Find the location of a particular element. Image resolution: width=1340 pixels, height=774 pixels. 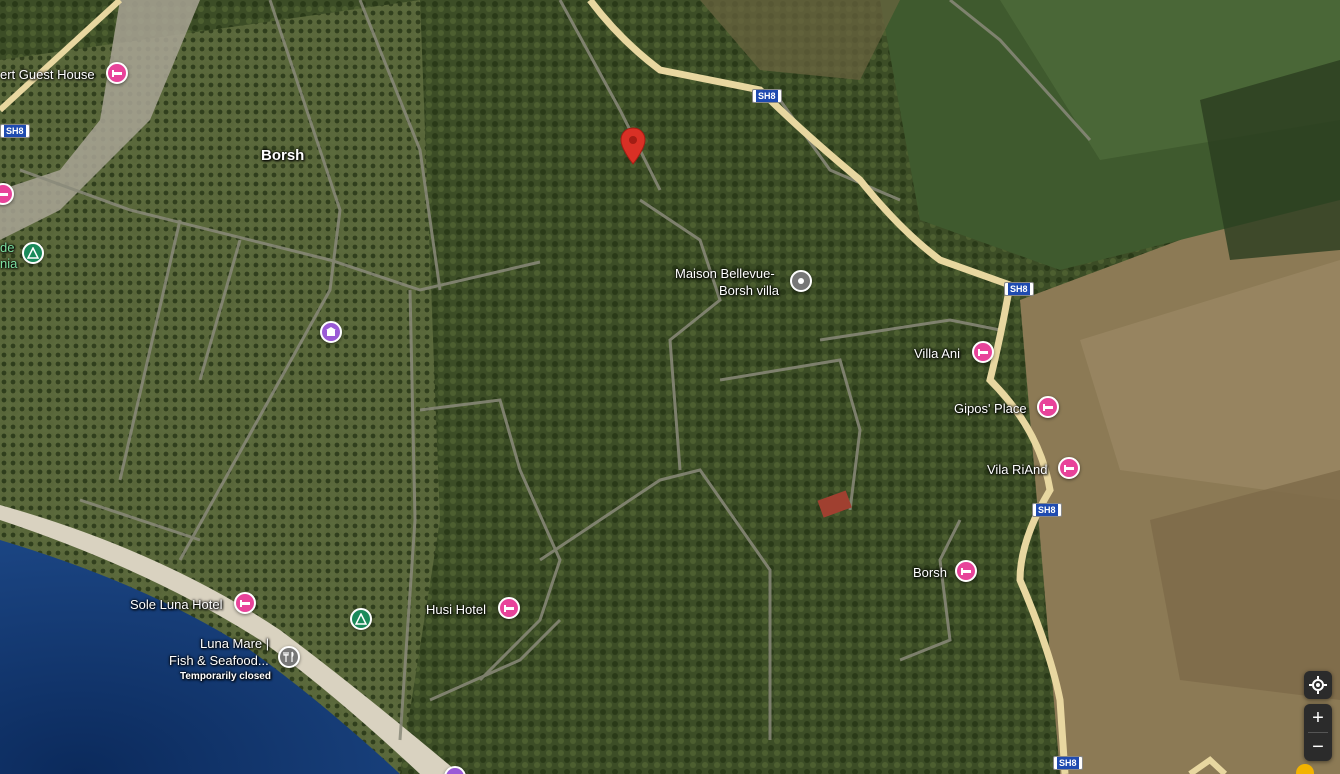

zoom-controls: + − is located at coordinates (1318, 732).